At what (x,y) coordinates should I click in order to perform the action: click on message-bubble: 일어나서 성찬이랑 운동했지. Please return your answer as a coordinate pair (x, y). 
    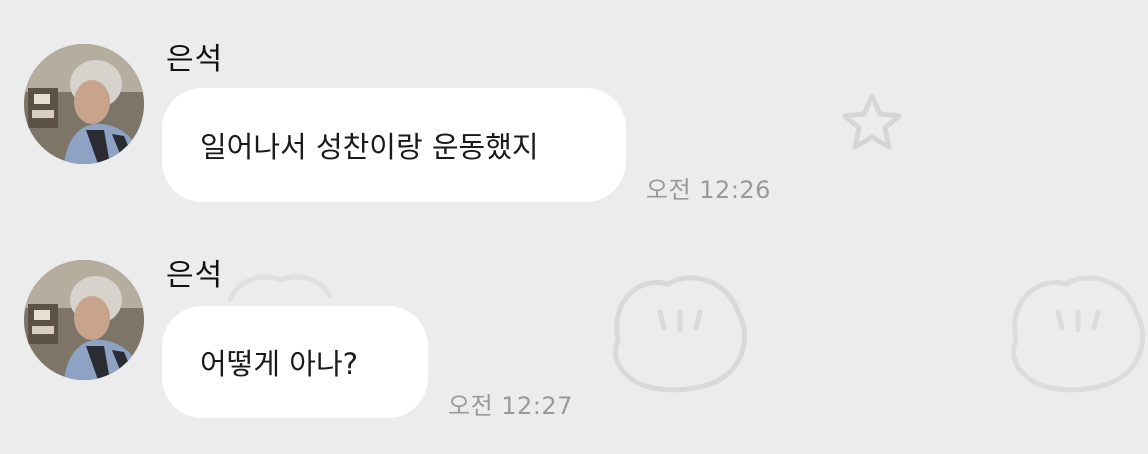
    Looking at the image, I should click on (394, 145).